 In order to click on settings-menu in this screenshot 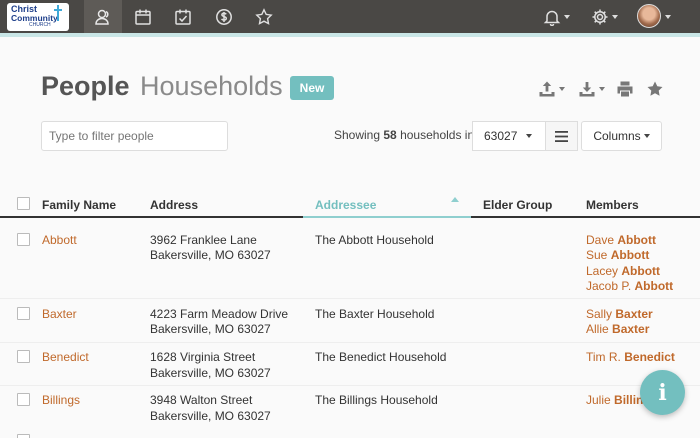, I will do `click(604, 16)`.